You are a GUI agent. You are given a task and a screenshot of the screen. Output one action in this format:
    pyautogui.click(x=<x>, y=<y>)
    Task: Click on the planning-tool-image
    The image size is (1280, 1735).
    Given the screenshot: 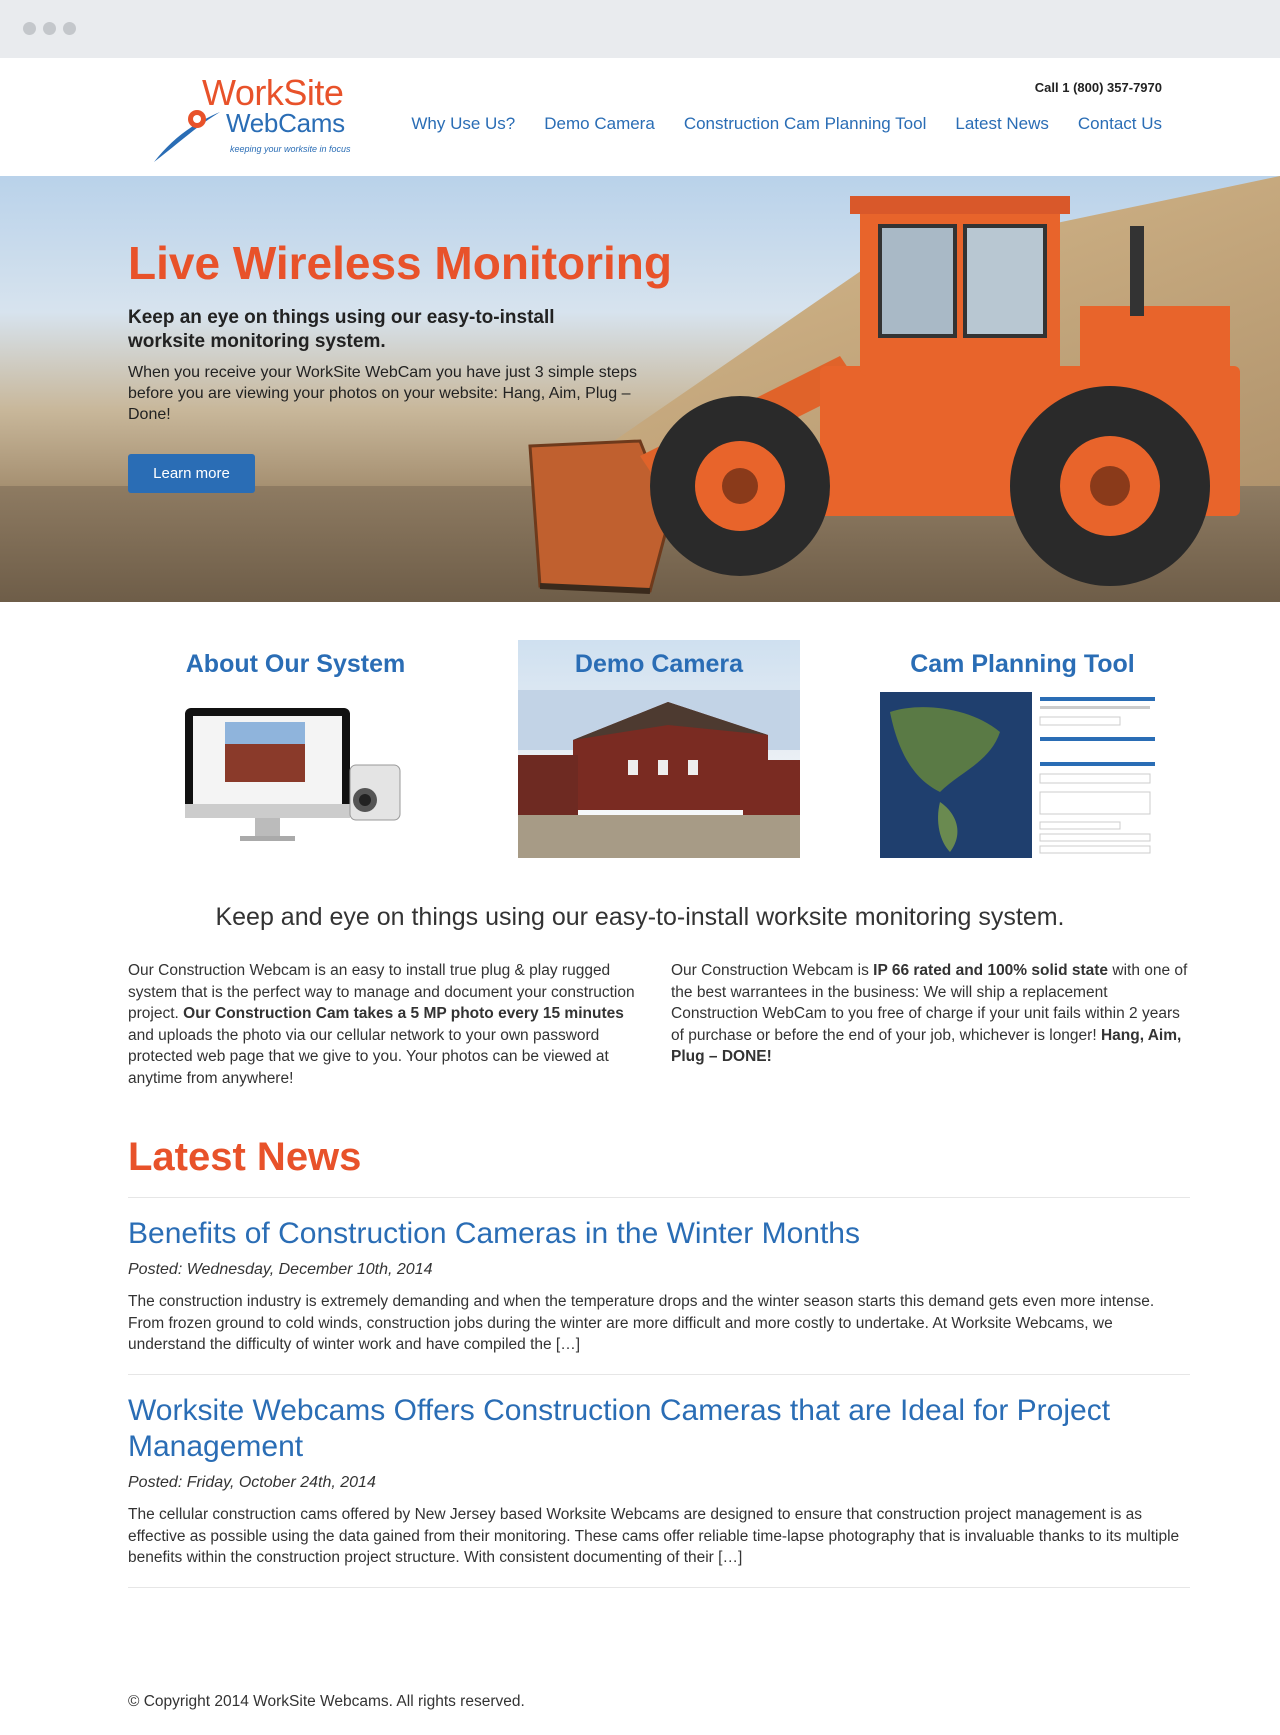 What is the action you would take?
    pyautogui.click(x=1021, y=775)
    